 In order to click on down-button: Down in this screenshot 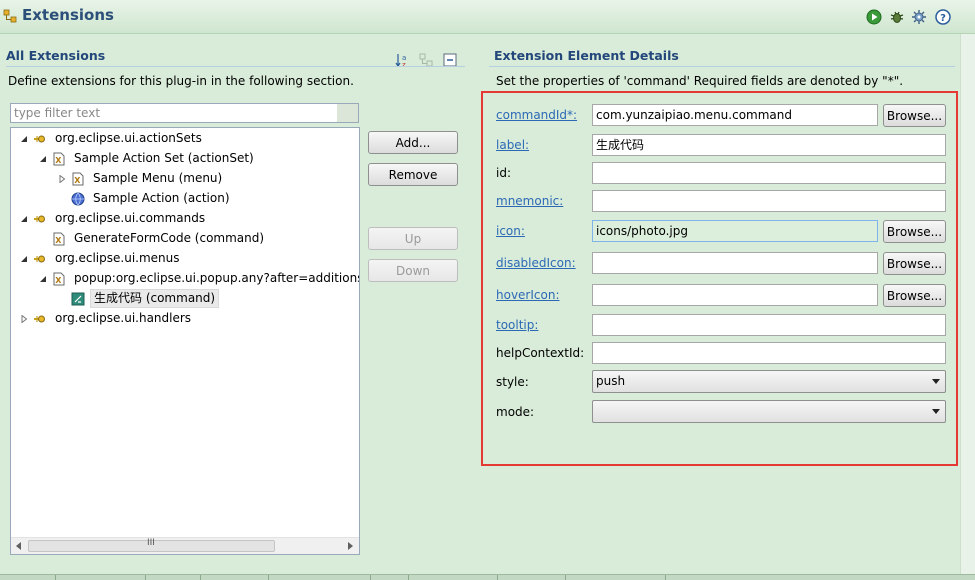, I will do `click(413, 270)`.